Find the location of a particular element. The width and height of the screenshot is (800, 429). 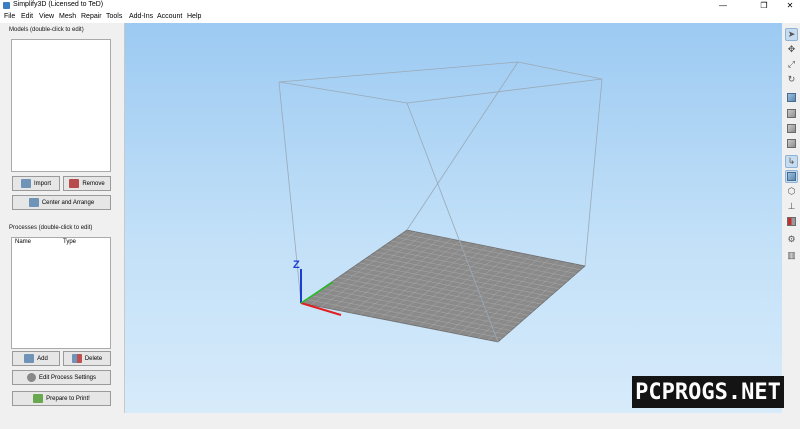

center-arrange-button: Center and Arrange is located at coordinates (61, 202).